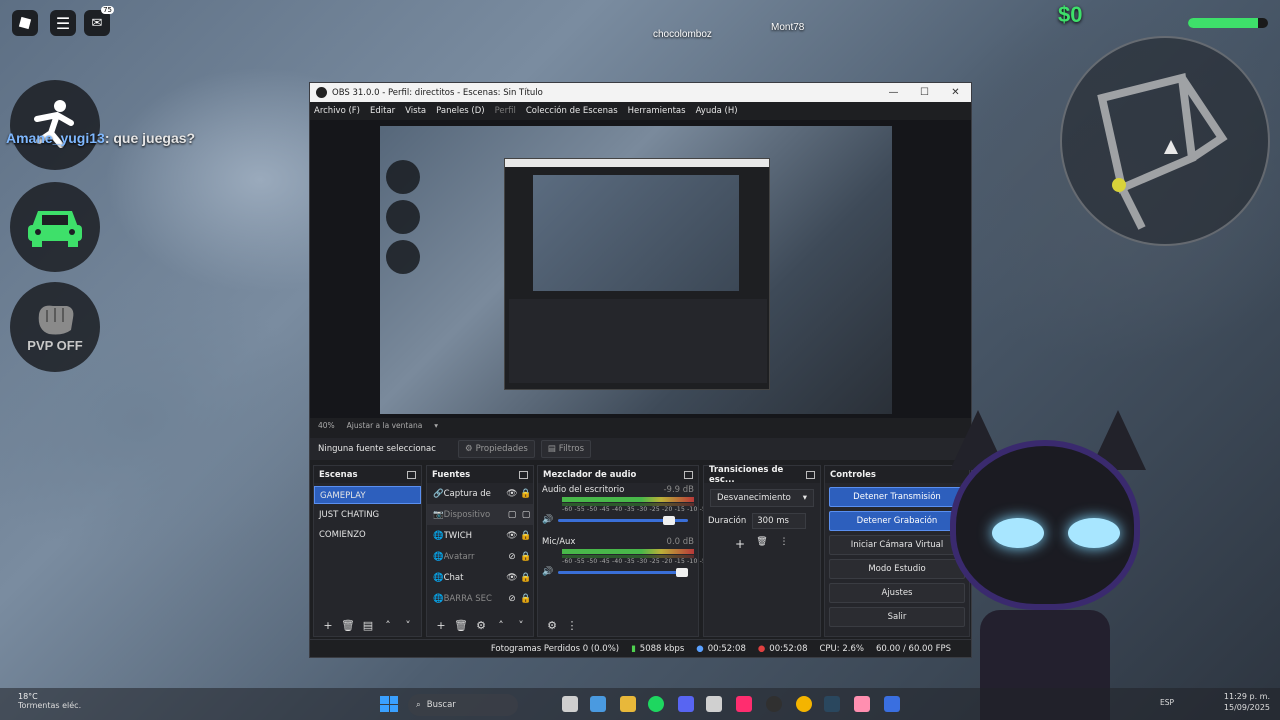  I want to click on menu-herramientas: Herramientas, so click(657, 111).